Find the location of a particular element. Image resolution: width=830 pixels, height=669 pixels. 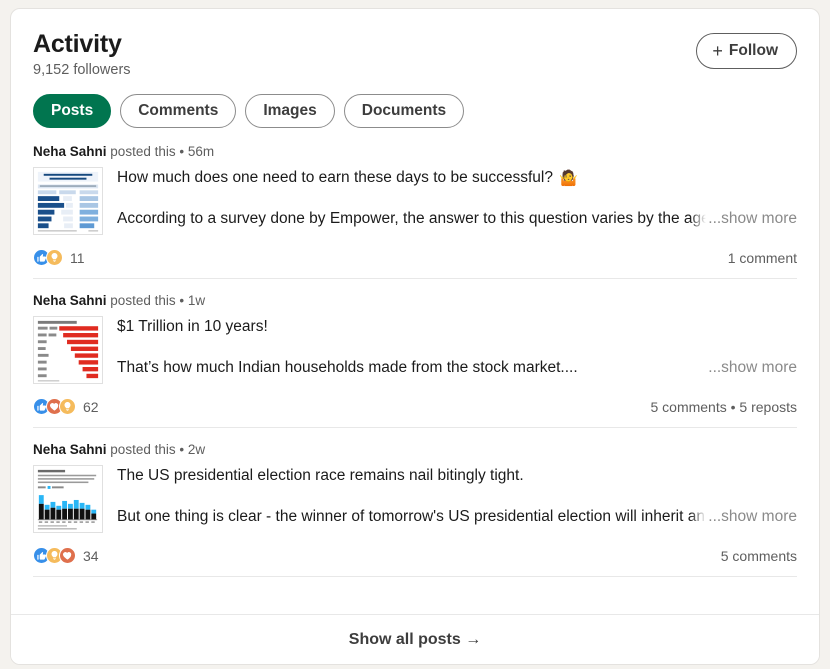

show-all-posts-button: Show all posts → is located at coordinates (415, 639).